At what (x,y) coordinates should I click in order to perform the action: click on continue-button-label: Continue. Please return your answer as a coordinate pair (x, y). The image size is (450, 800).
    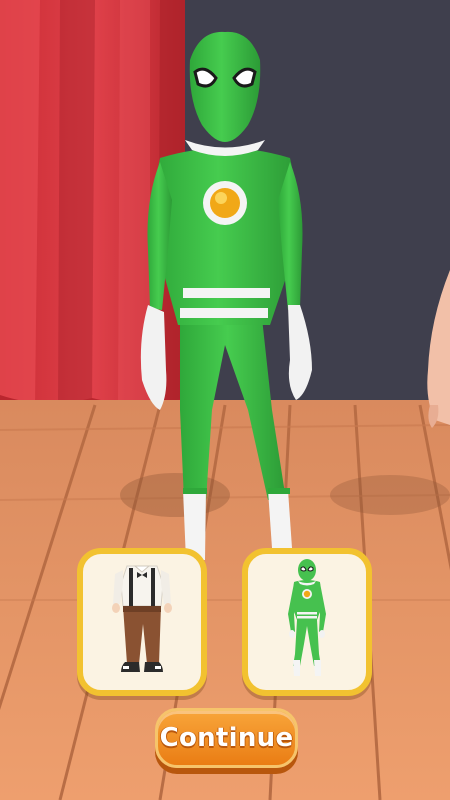
    Looking at the image, I should click on (226, 738).